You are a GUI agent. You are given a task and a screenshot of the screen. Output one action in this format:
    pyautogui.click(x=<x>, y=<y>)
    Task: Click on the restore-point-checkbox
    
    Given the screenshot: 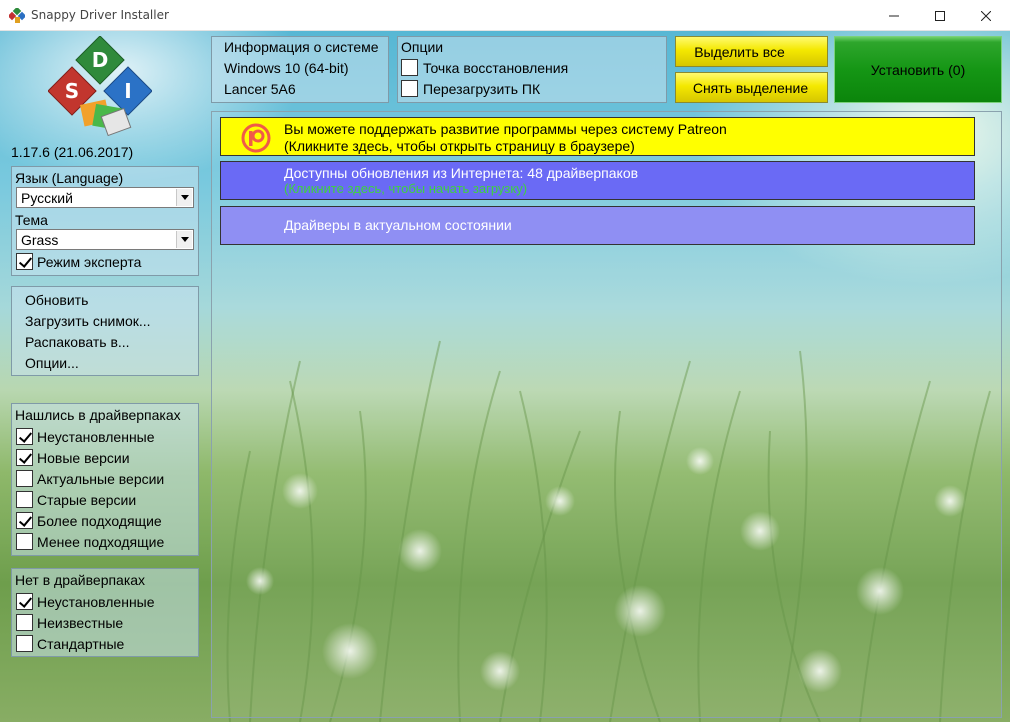 What is the action you would take?
    pyautogui.click(x=409, y=67)
    